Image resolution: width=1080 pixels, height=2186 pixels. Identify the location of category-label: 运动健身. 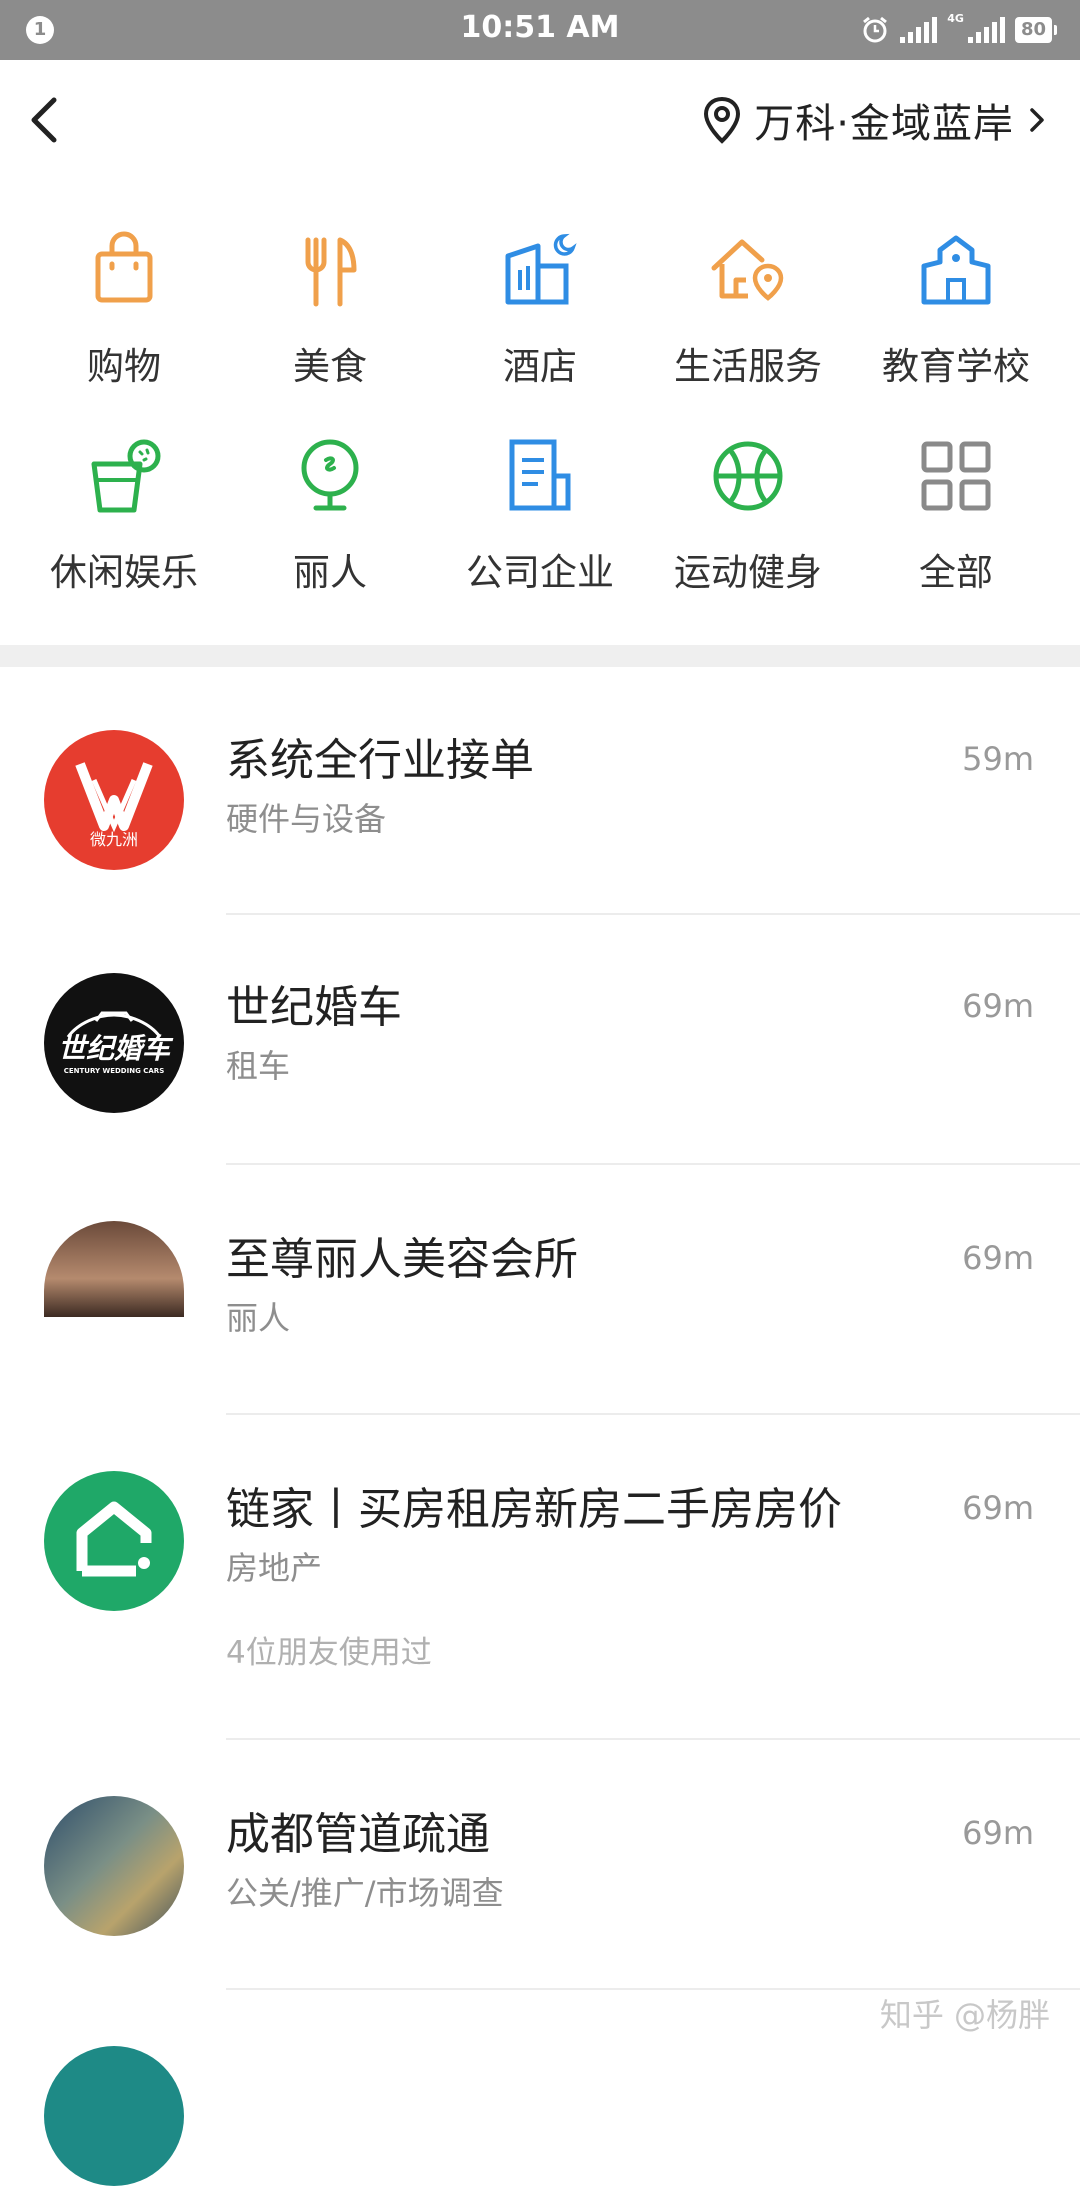
(748, 572).